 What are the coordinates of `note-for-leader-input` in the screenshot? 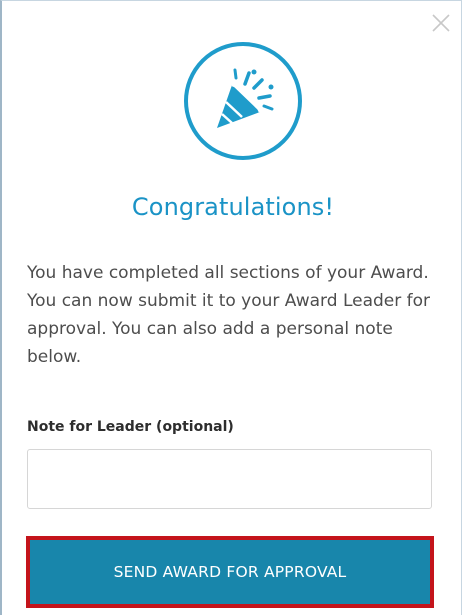 It's located at (229, 479).